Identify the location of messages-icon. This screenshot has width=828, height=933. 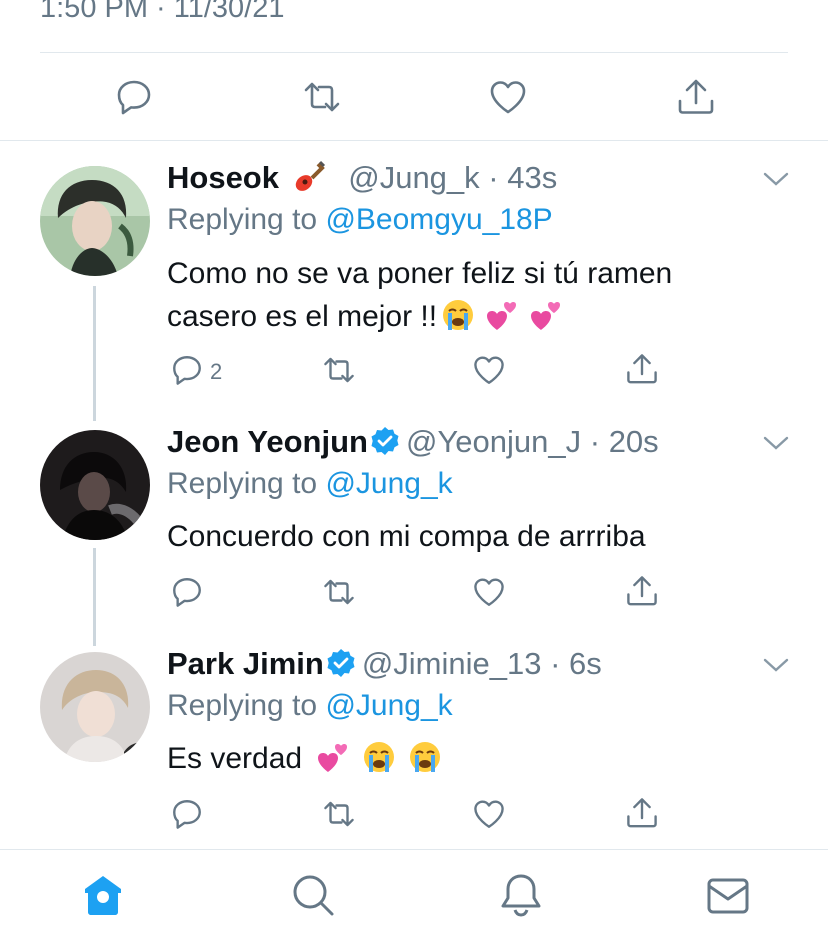
(728, 896).